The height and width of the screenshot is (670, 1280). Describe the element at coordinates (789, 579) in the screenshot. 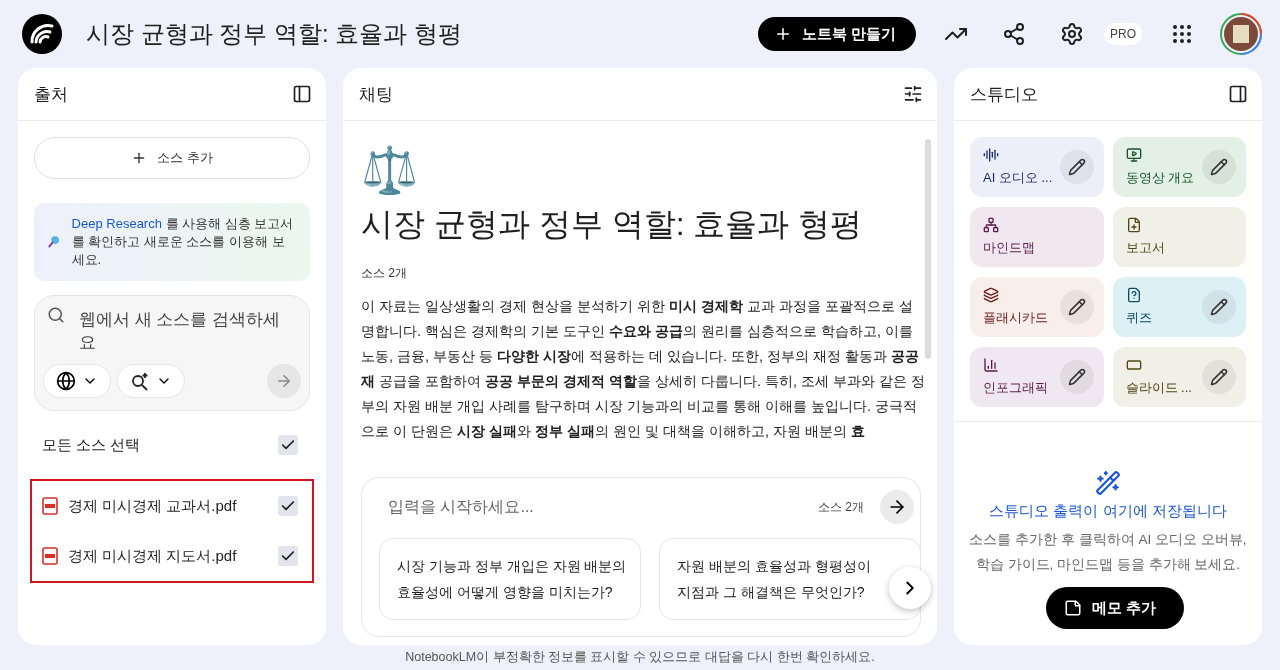

I see `suggested-question: 자원 배분의 효율성과 형평성이 지점과 그 해결책은 무엇인가?` at that location.